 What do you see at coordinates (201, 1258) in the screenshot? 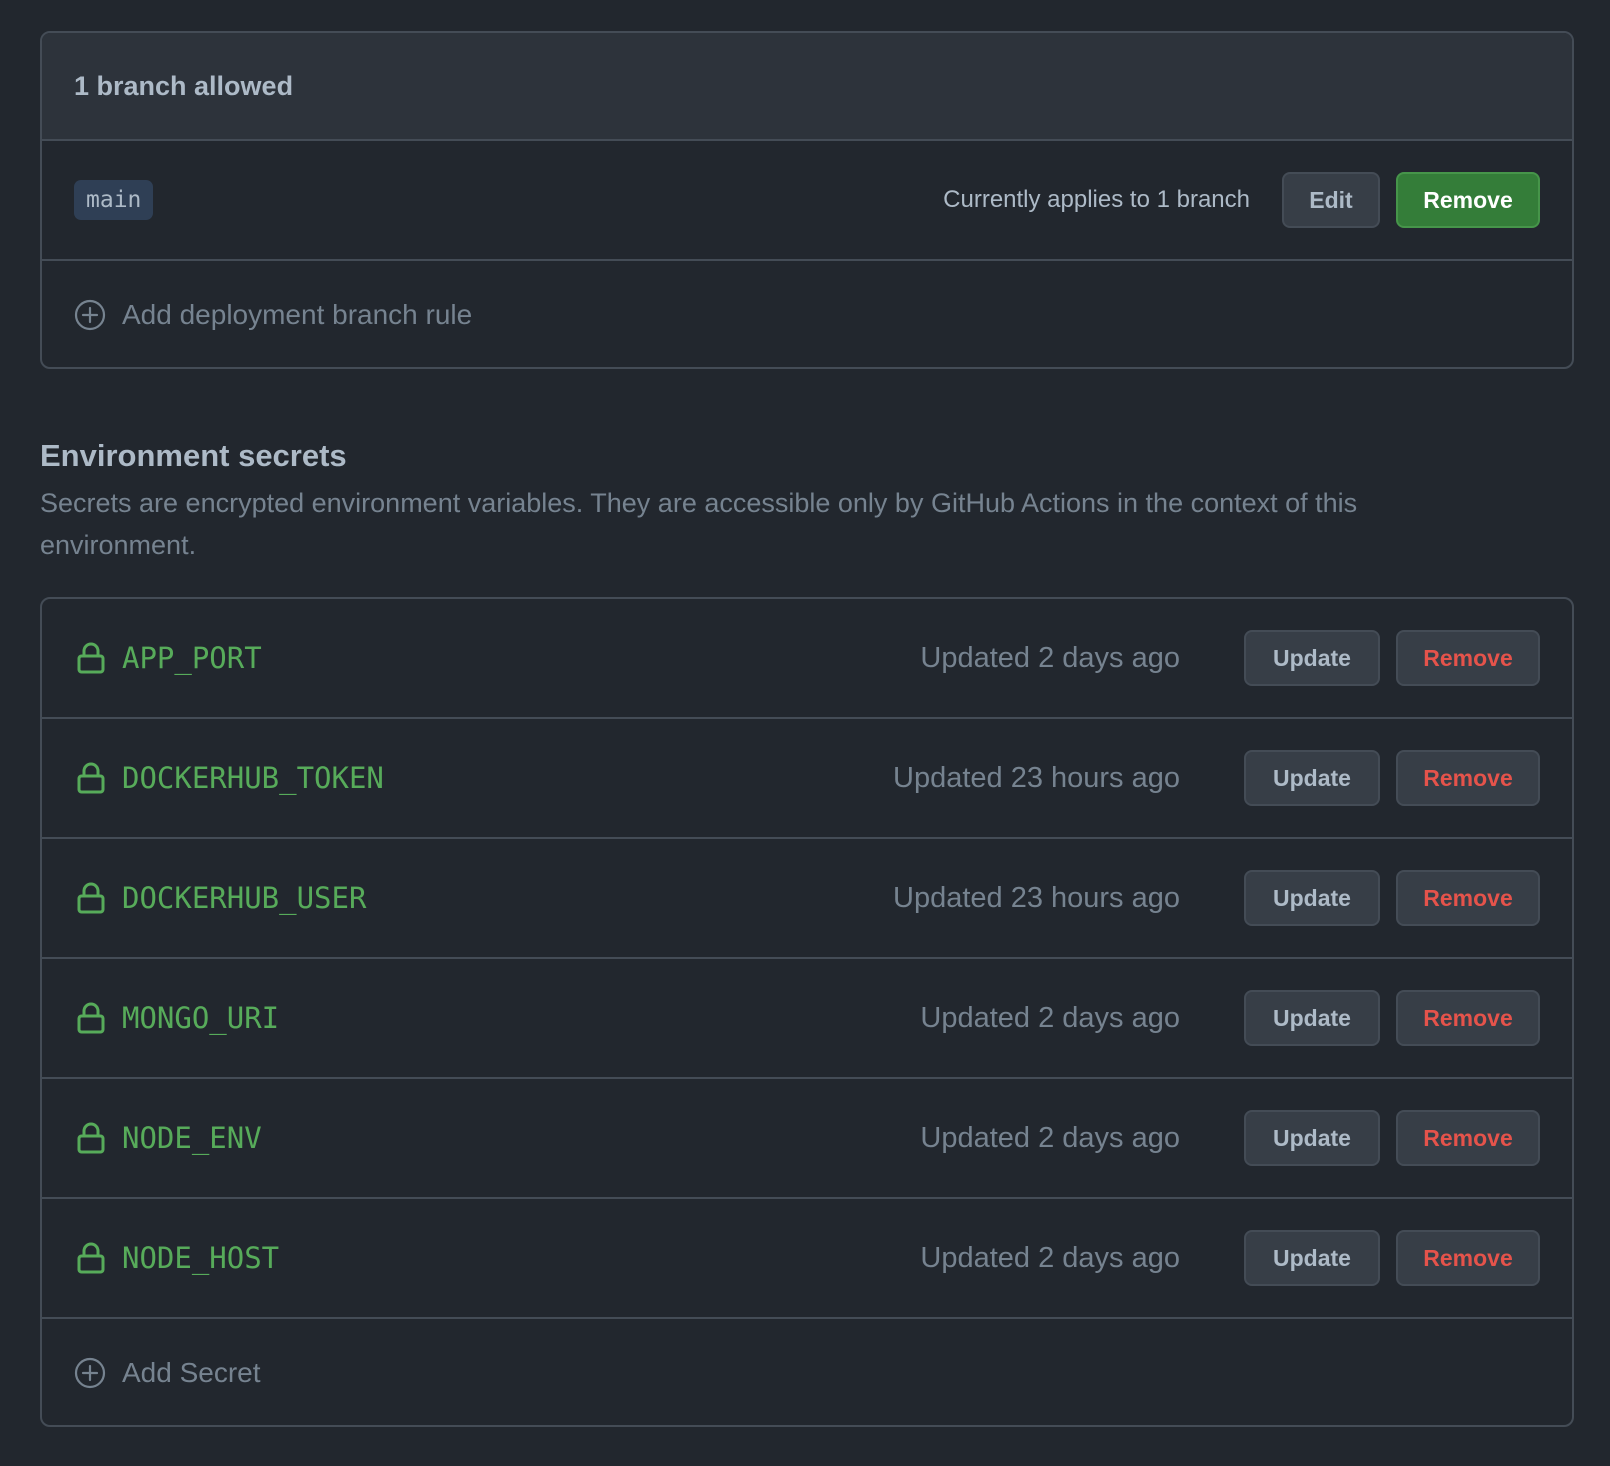
I see `secret-name: NODE_HOST` at bounding box center [201, 1258].